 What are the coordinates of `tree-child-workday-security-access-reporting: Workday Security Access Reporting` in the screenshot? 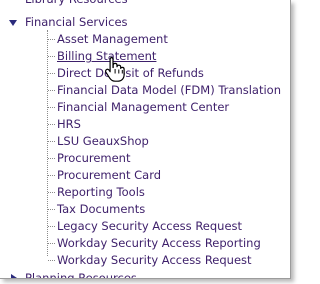 It's located at (145, 243).